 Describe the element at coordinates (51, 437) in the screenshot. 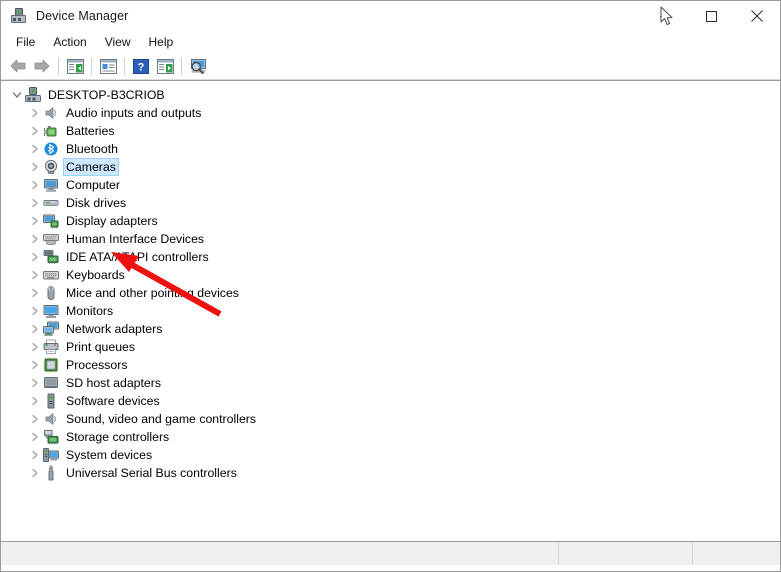

I see `storage-controller-icon` at that location.